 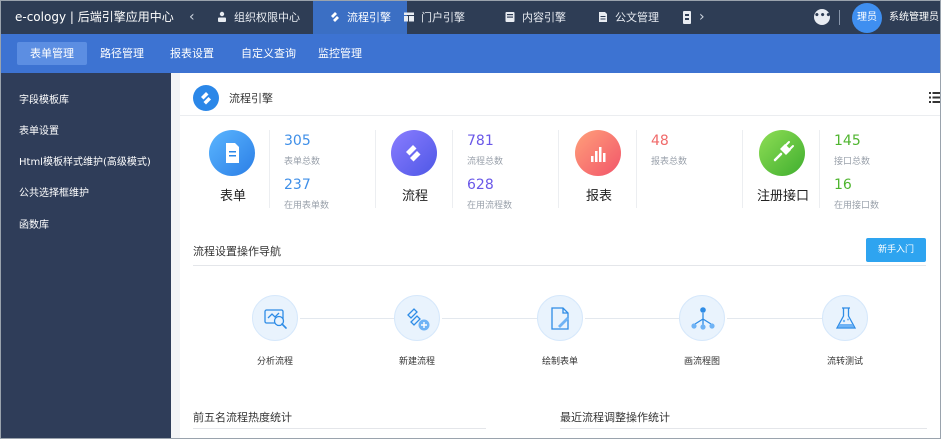 I want to click on step-analyze, so click(x=275, y=318).